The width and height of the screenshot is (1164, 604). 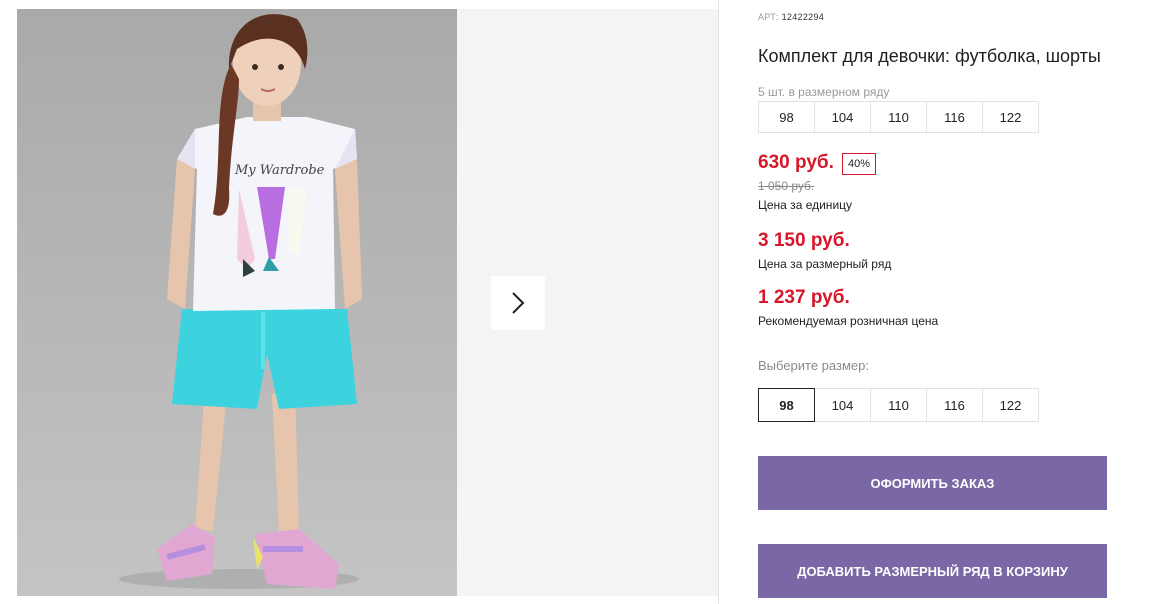 I want to click on retail-price-label: Рекомендуемая розничная цена, so click(x=848, y=321).